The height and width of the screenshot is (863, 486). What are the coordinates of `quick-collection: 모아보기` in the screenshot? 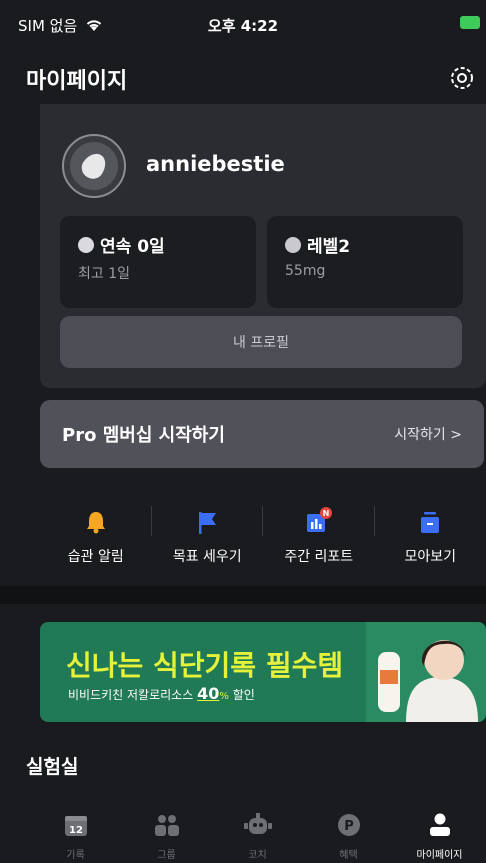 It's located at (430, 535).